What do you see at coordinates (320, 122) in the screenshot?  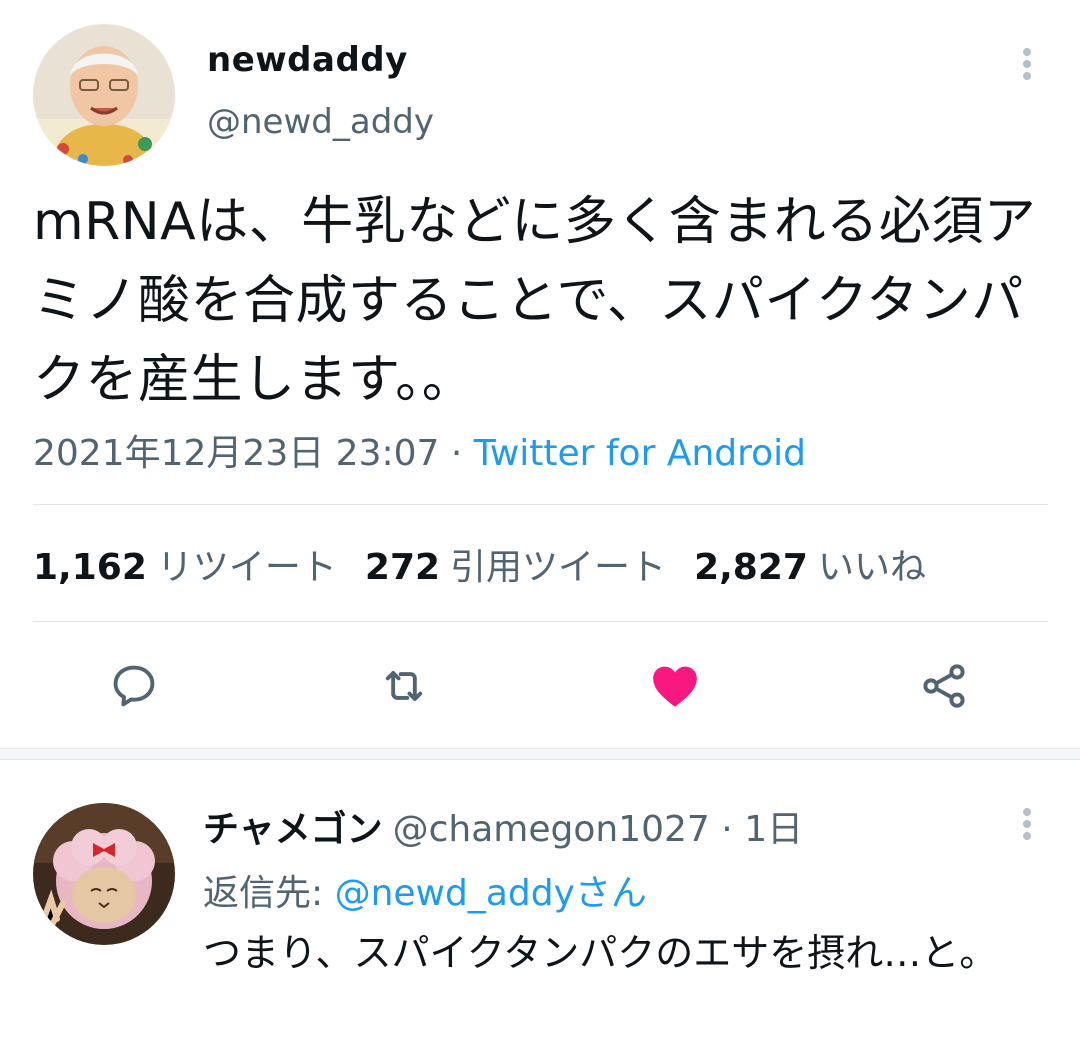 I see `user-handle: @newd_addy` at bounding box center [320, 122].